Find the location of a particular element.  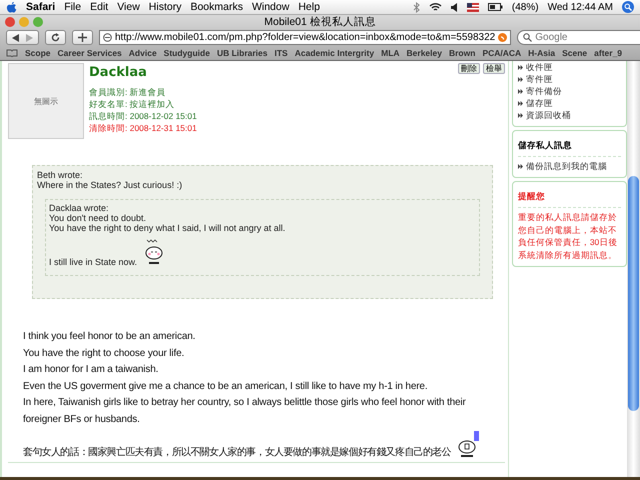

reload-icon is located at coordinates (55, 37).